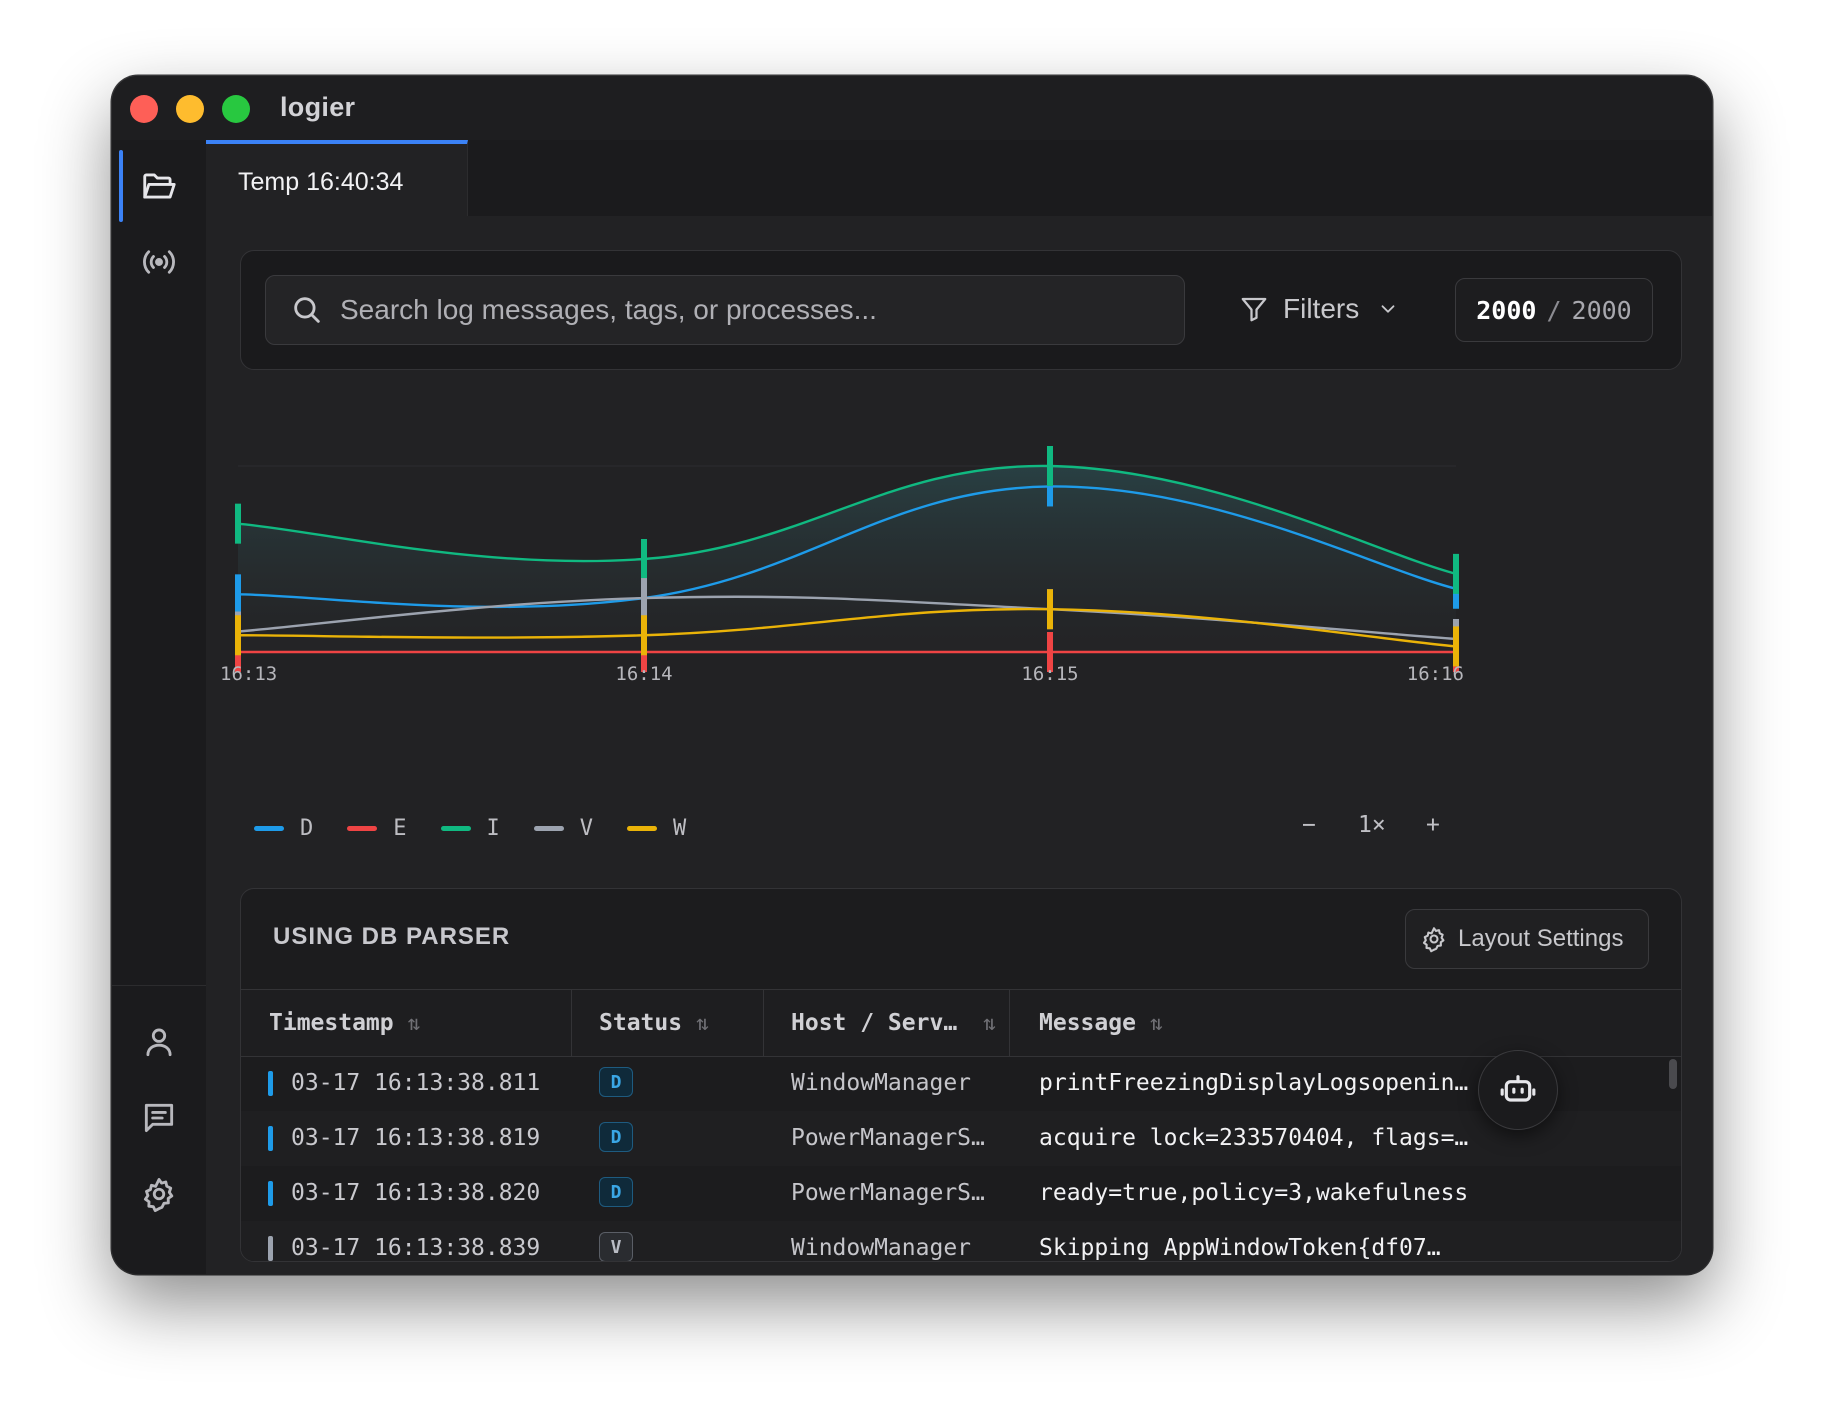  I want to click on data-point-v, so click(644, 598).